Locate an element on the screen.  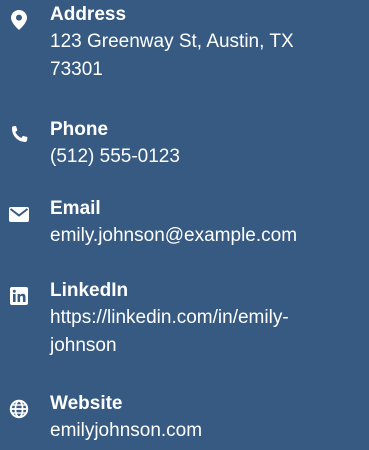
globe-icon is located at coordinates (19, 409).